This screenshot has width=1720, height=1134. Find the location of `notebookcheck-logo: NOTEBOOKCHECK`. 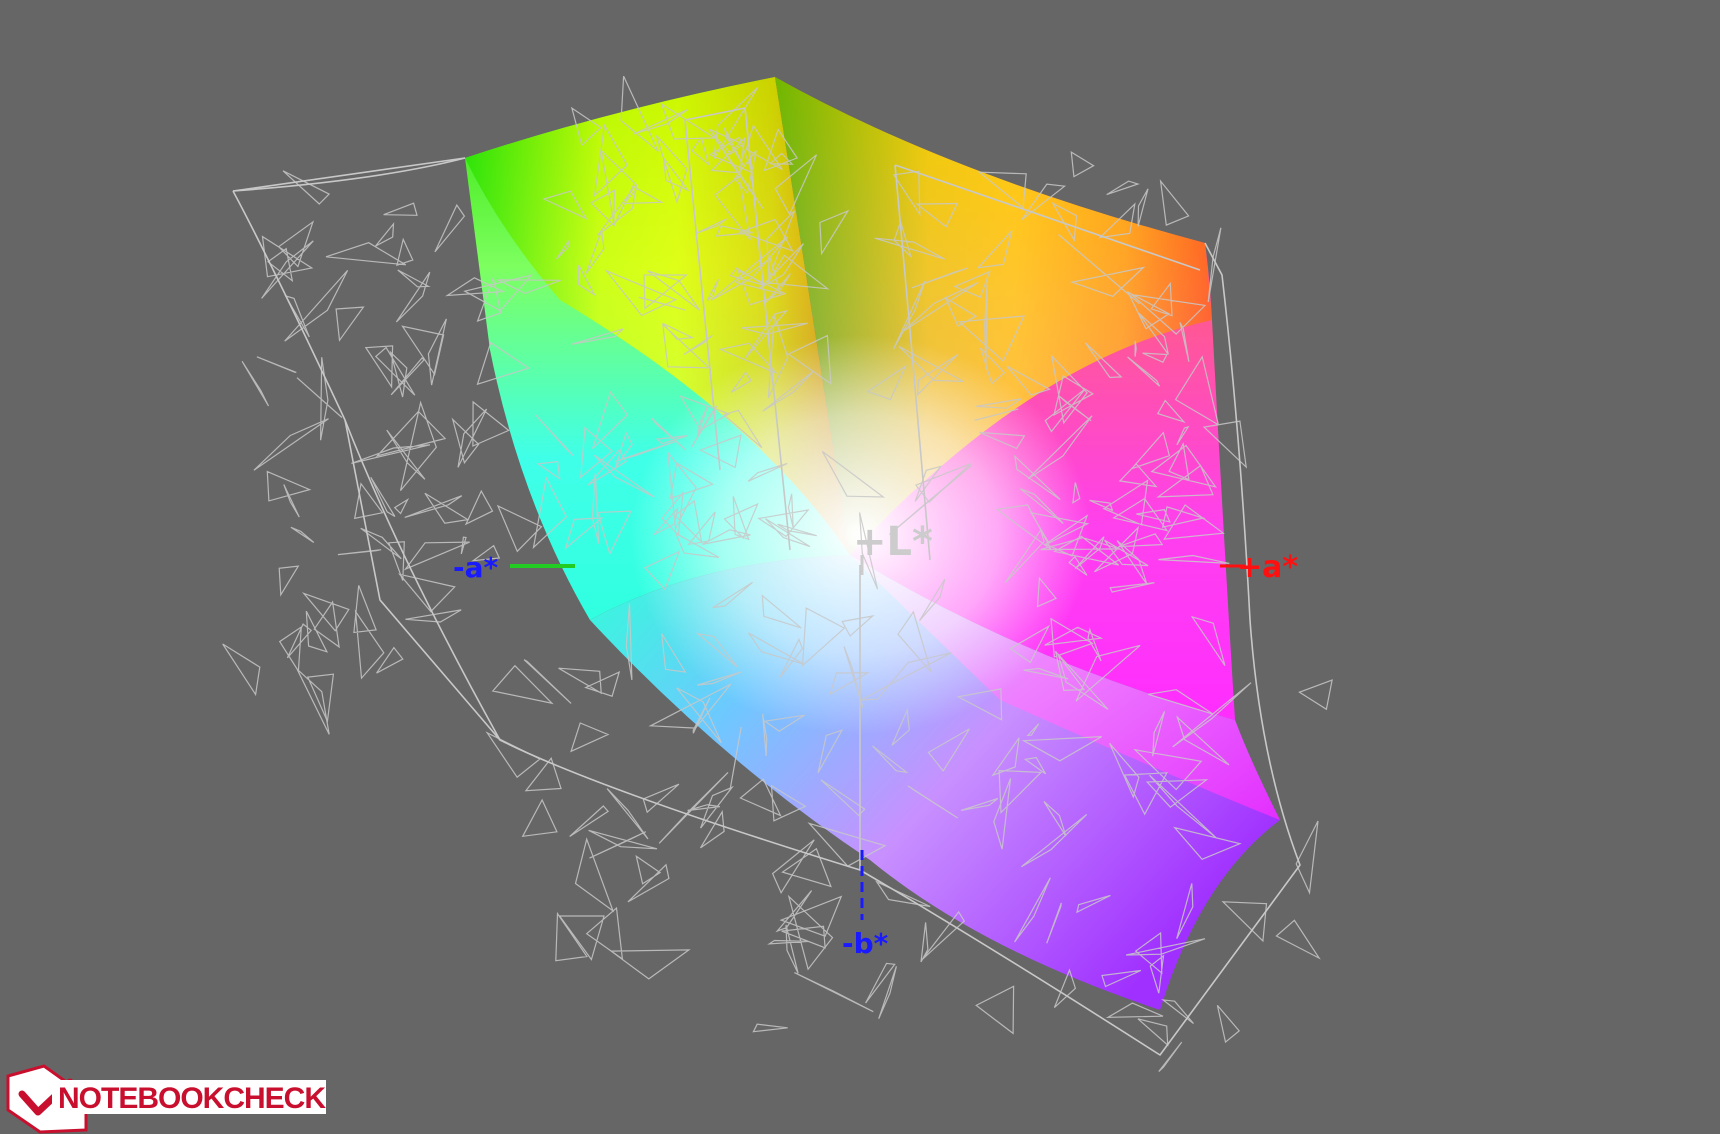

notebookcheck-logo: NOTEBOOKCHECK is located at coordinates (166, 1099).